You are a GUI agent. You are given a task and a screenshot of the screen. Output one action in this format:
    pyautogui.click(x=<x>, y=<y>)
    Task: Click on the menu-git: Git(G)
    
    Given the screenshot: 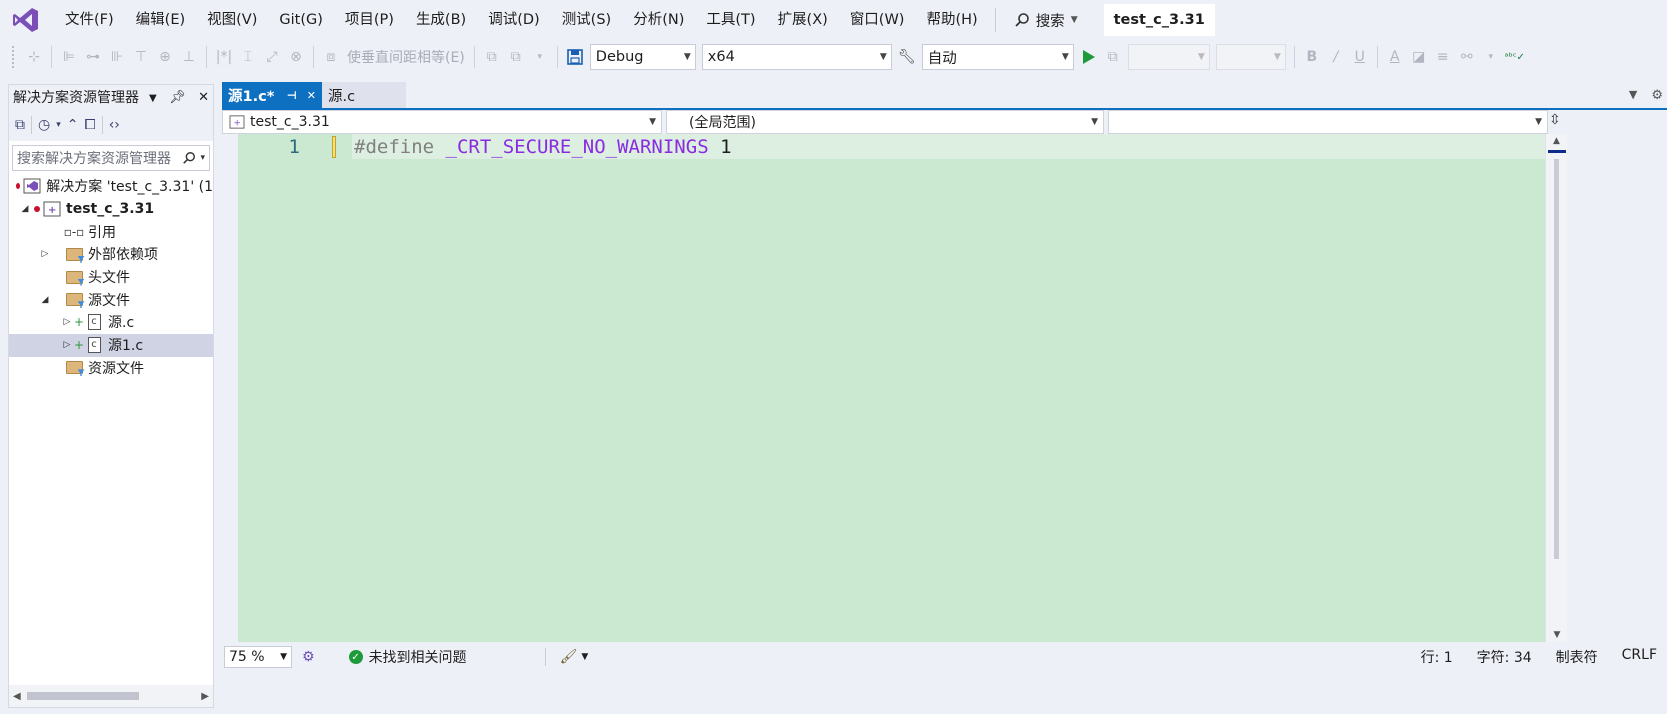 What is the action you would take?
    pyautogui.click(x=301, y=20)
    